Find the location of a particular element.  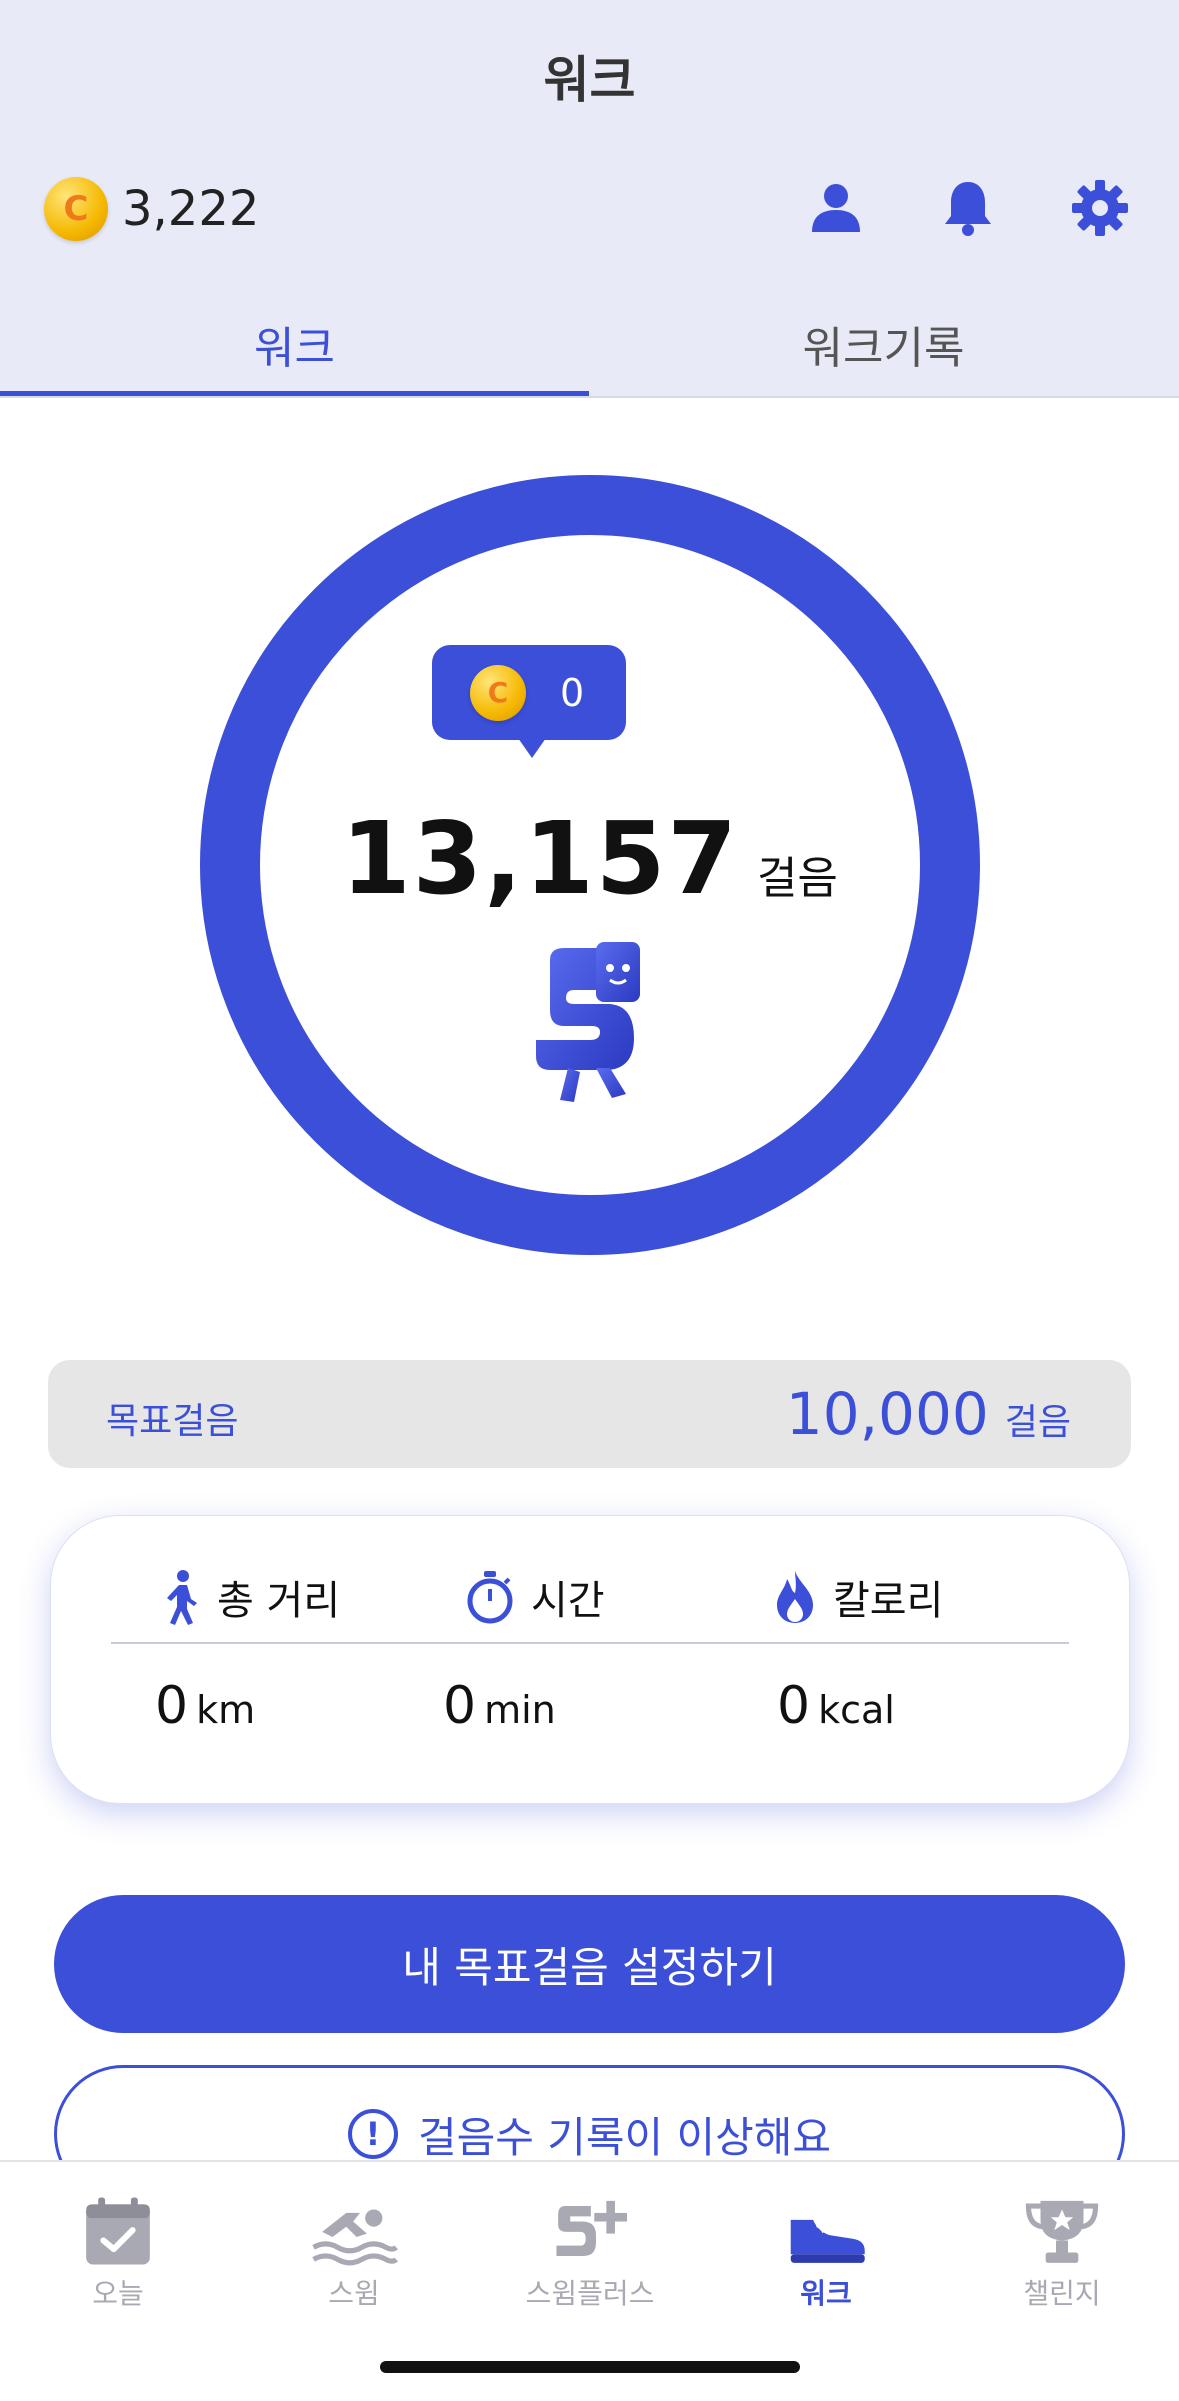

profile-icon is located at coordinates (836, 208).